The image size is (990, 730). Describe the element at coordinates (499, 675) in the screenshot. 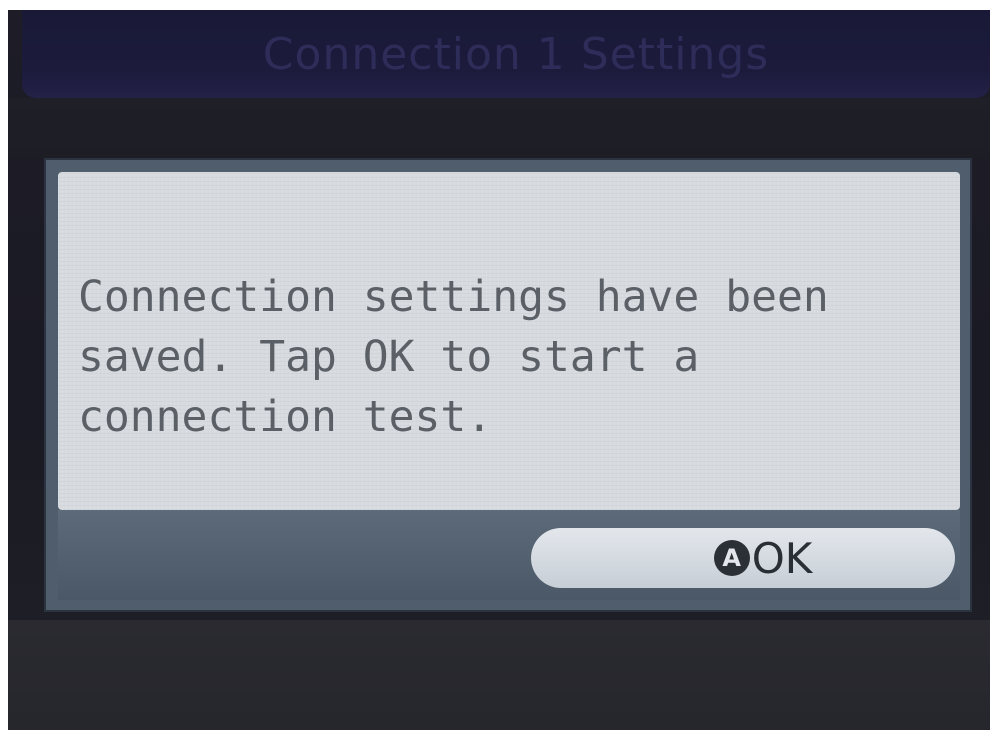

I see `bottom-area` at that location.